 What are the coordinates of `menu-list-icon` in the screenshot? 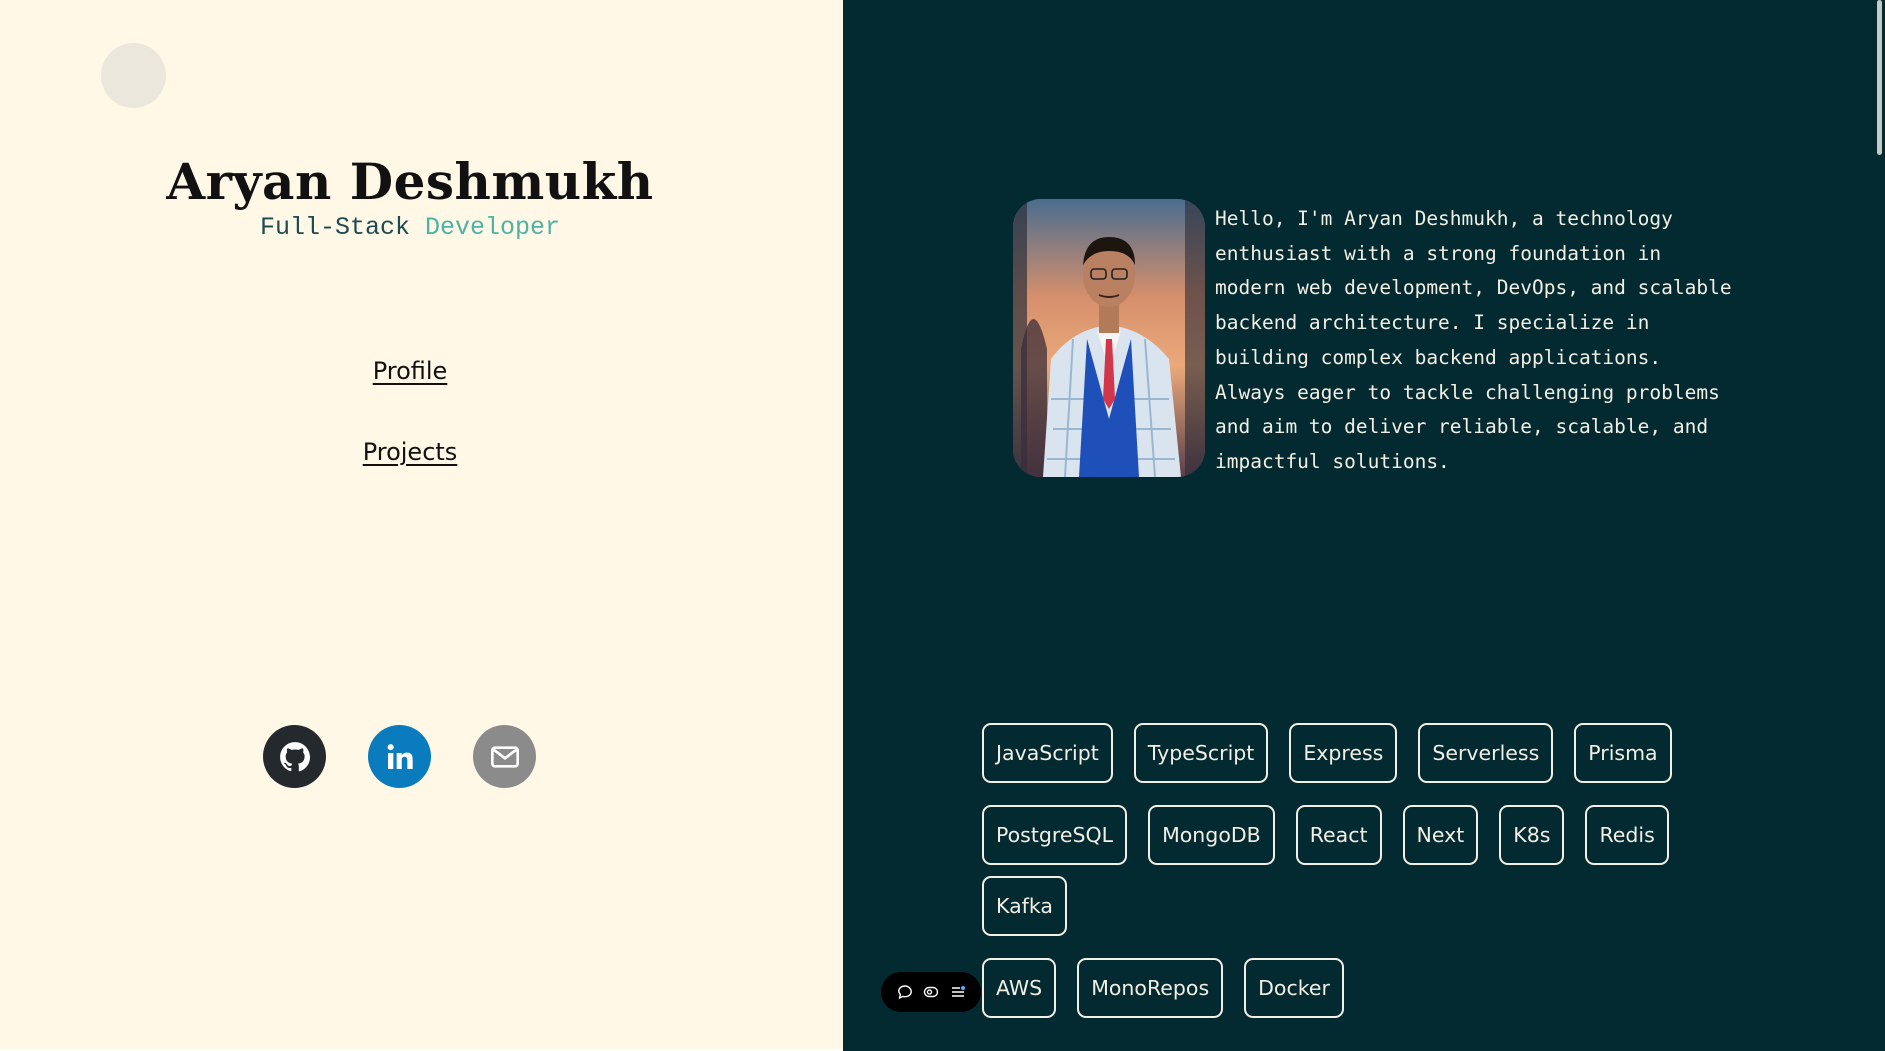 It's located at (958, 991).